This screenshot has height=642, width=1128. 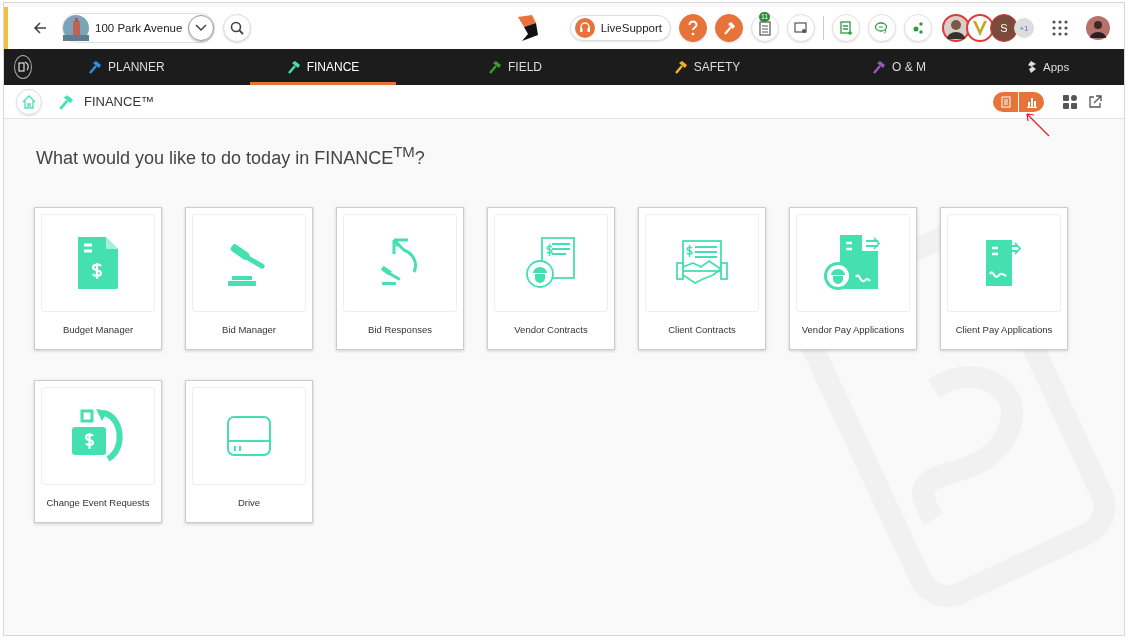 I want to click on home-icon, so click(x=29, y=101).